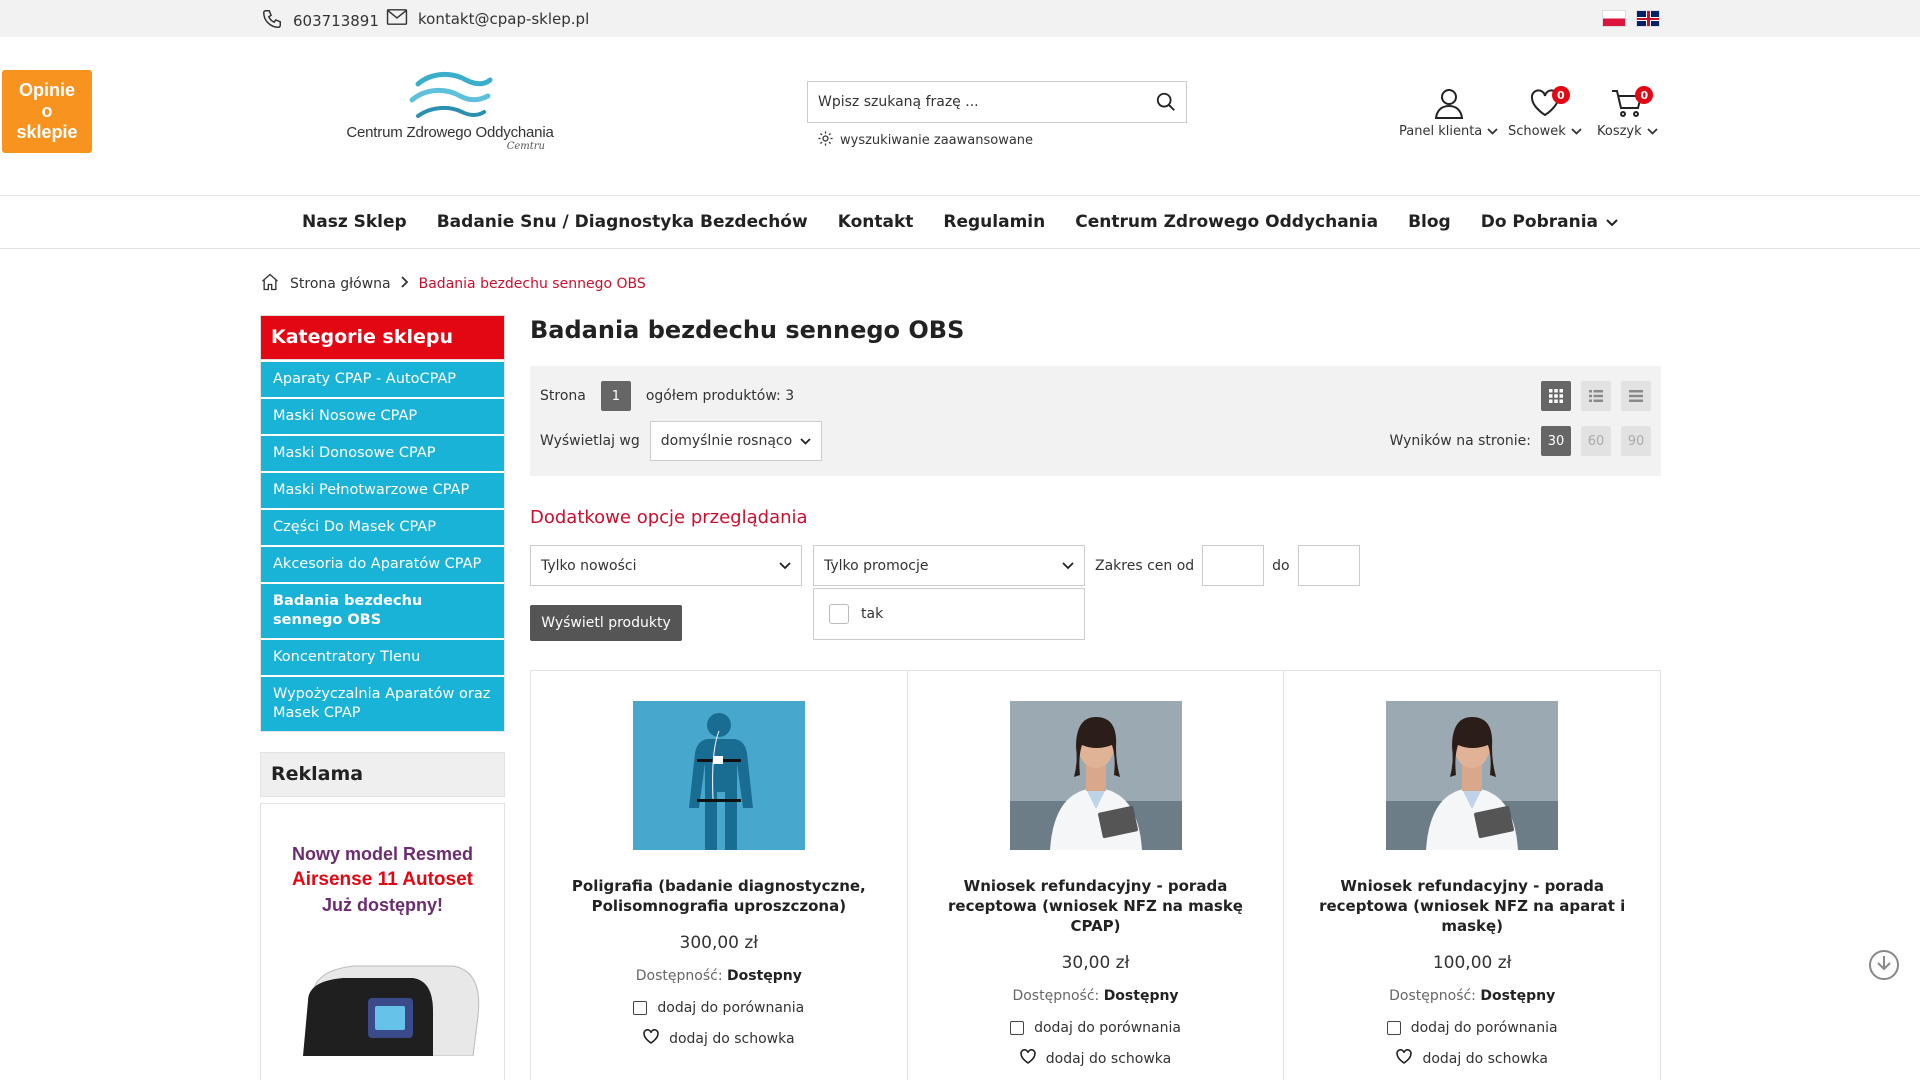 The height and width of the screenshot is (1080, 1920). What do you see at coordinates (622, 222) in the screenshot?
I see `nav-item-sleep-study: Badanie Snu / Diagnostyka Bezdechów` at bounding box center [622, 222].